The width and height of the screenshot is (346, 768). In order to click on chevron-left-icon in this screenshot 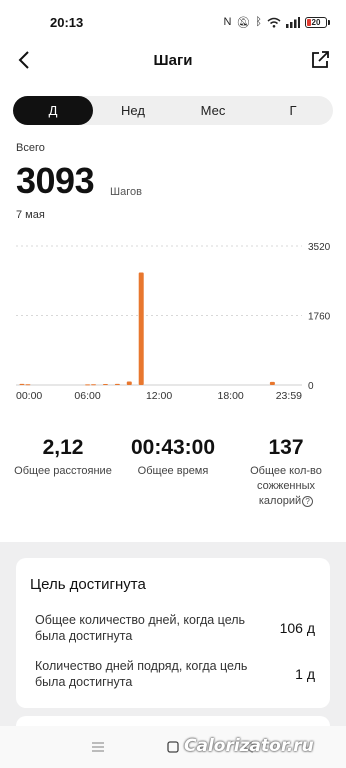, I will do `click(23, 60)`.